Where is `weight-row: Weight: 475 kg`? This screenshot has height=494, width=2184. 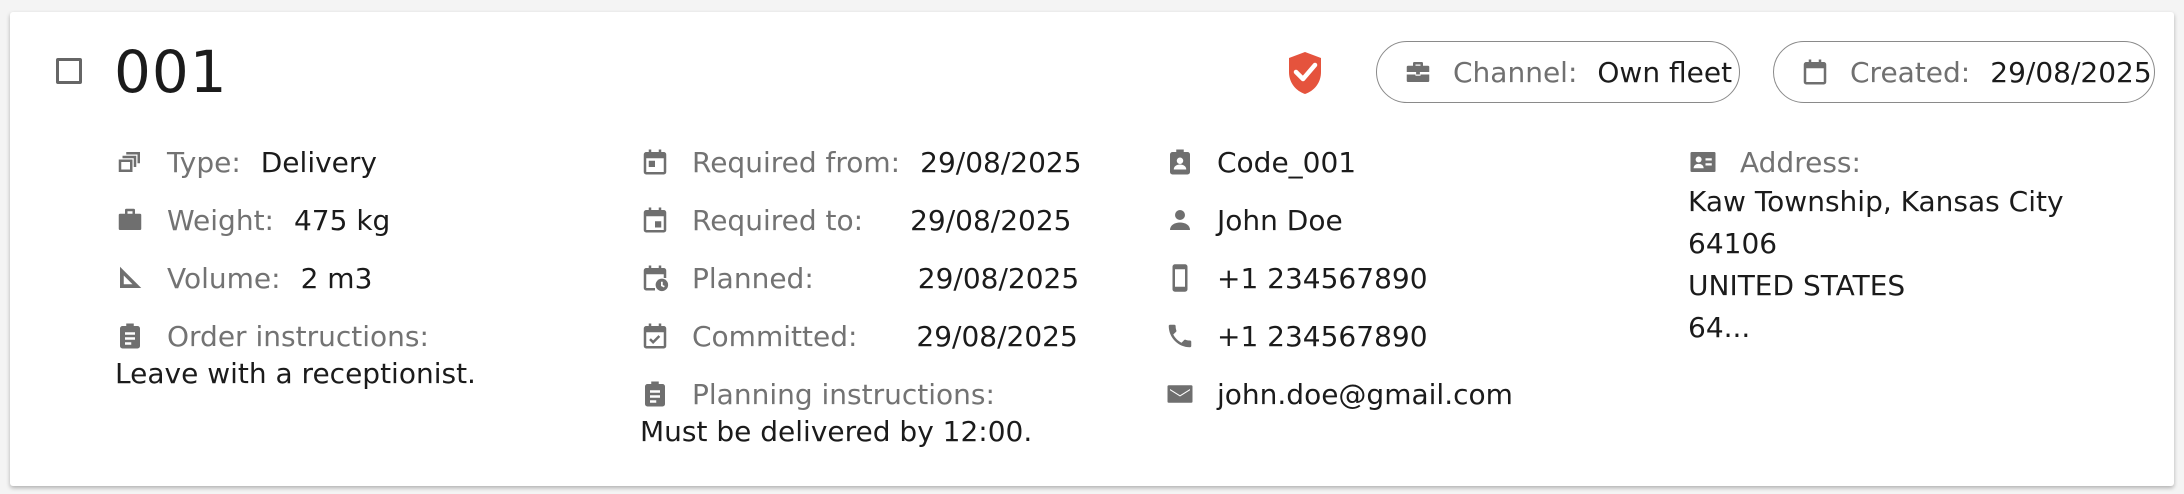
weight-row: Weight: 475 kg is located at coordinates (252, 220).